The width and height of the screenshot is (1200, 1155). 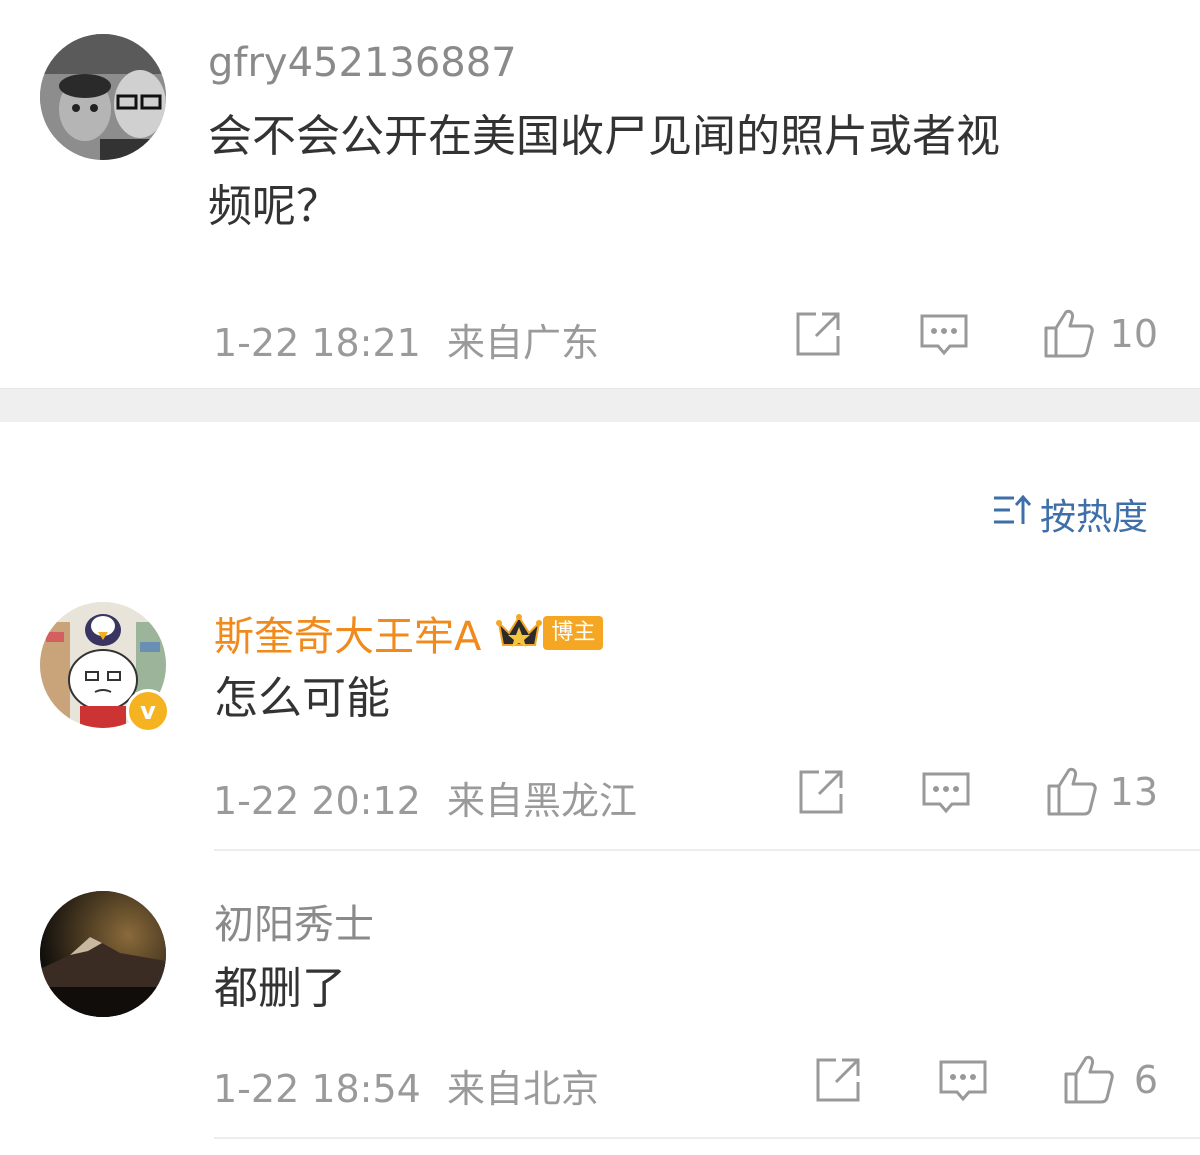 I want to click on comment-meta: 1-22 18:54 来自北京, so click(x=406, y=1085).